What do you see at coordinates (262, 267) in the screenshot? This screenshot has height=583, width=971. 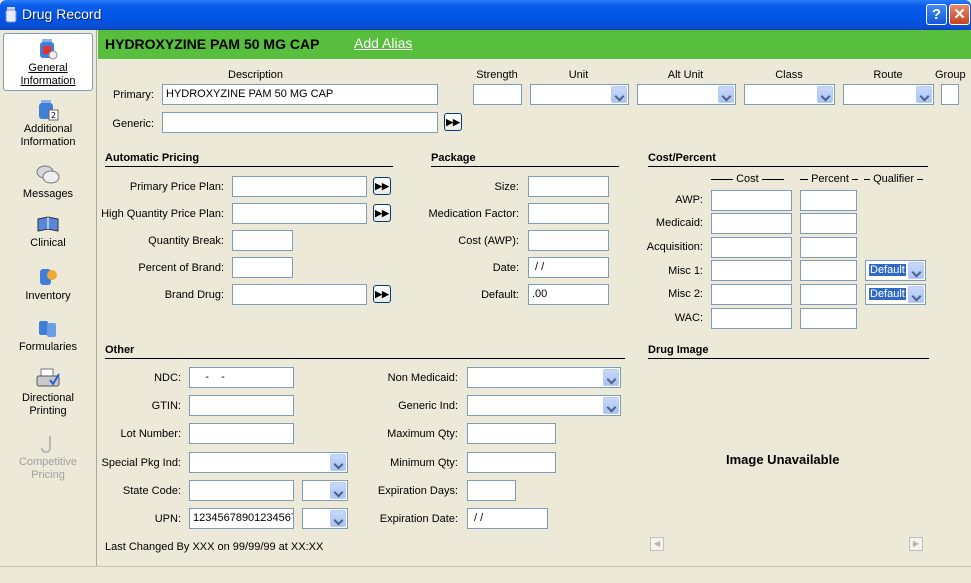 I see `percent-of-brand-field` at bounding box center [262, 267].